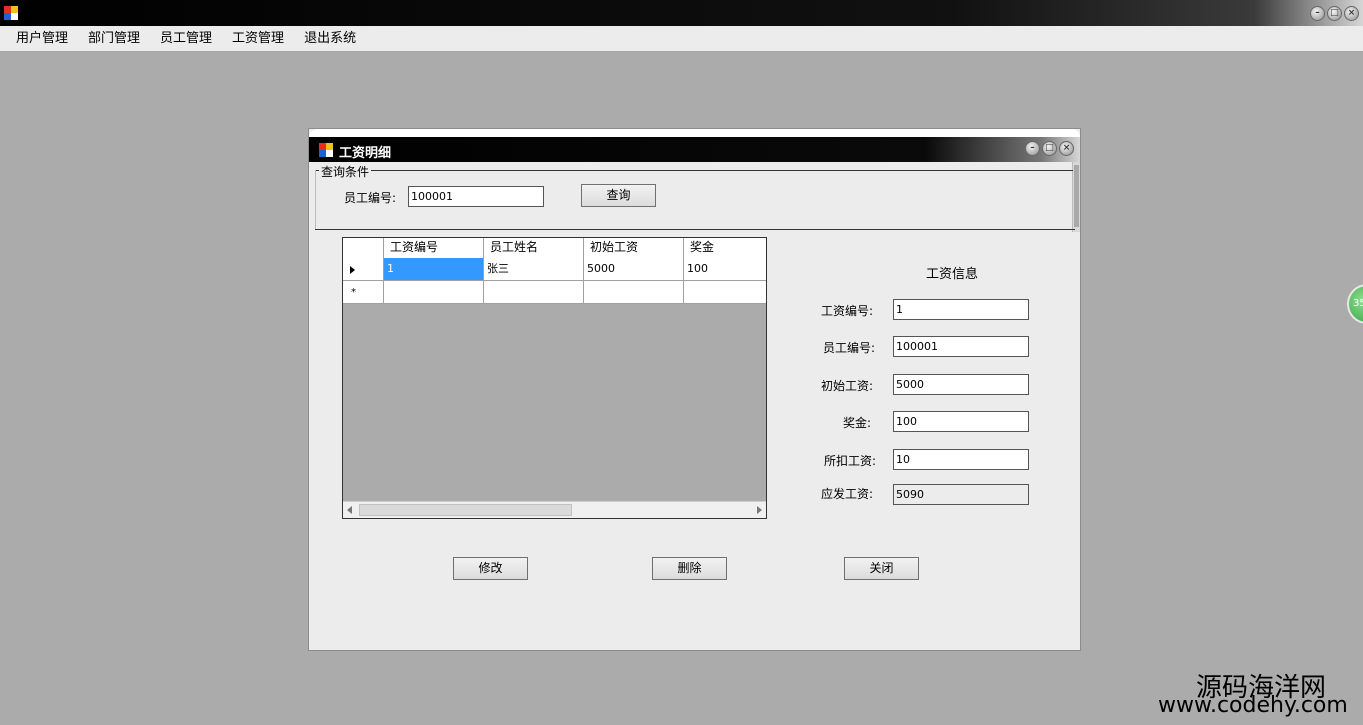  I want to click on deduction-label: 所扣工资:, so click(850, 461).